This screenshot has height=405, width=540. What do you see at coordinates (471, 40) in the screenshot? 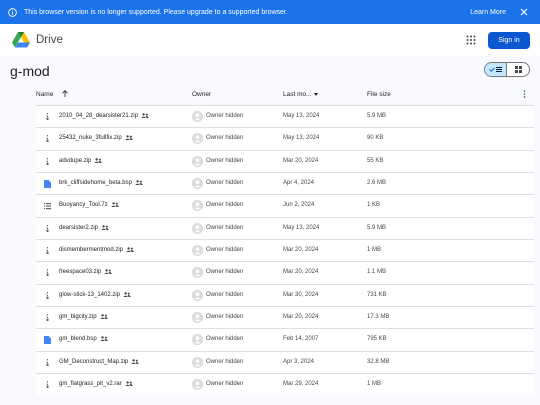
I see `apps-grid-icon` at bounding box center [471, 40].